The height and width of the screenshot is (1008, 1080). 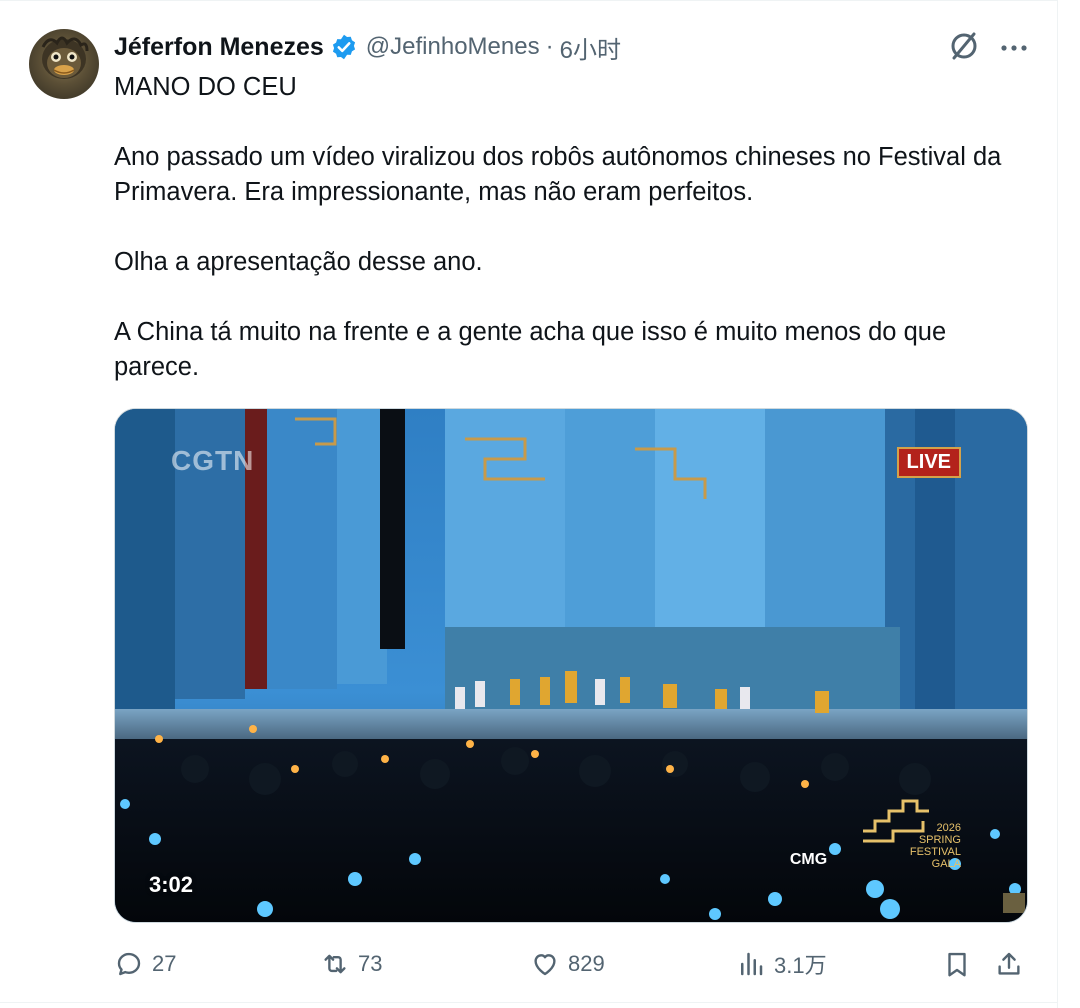 I want to click on gala-text: GALA, so click(x=946, y=864).